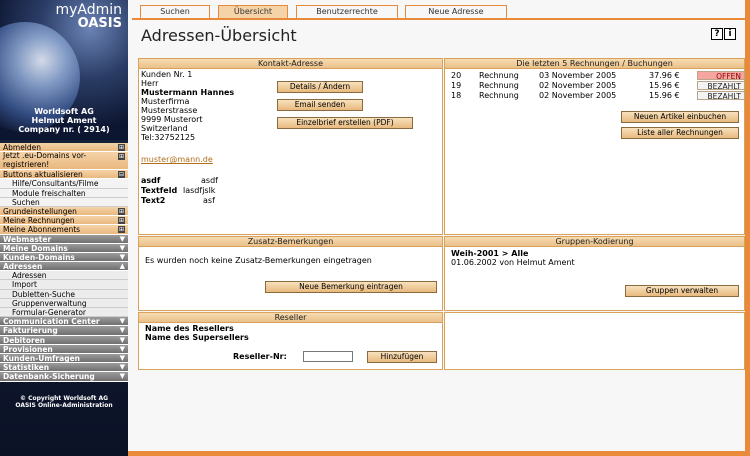  What do you see at coordinates (197, 337) in the screenshot?
I see `superseller-name: Name des Supersellers` at bounding box center [197, 337].